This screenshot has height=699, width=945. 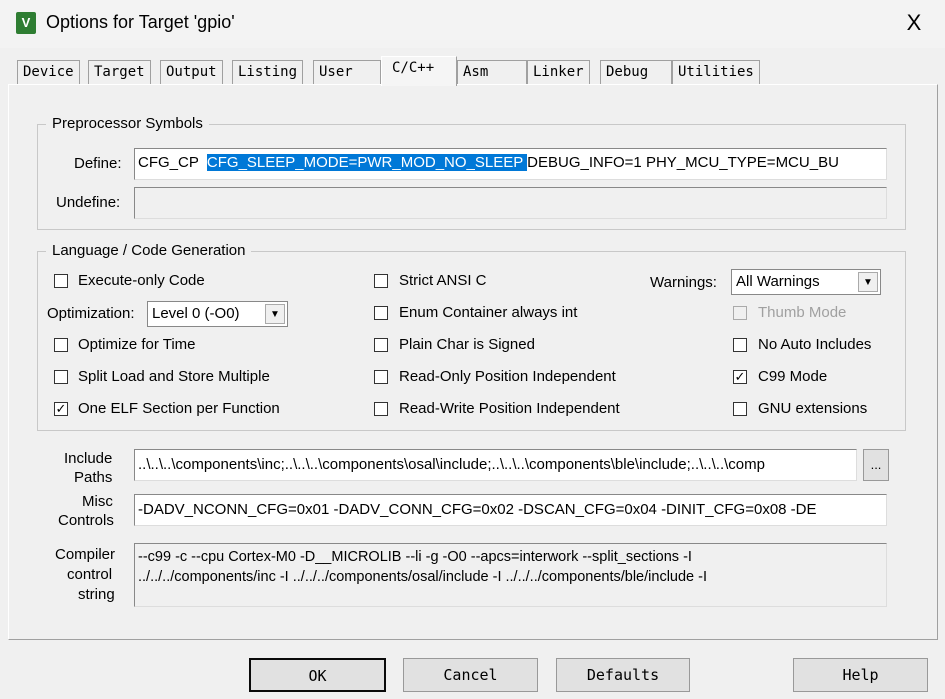 What do you see at coordinates (174, 376) in the screenshot?
I see `split-load-label: Split Load and Store Multiple` at bounding box center [174, 376].